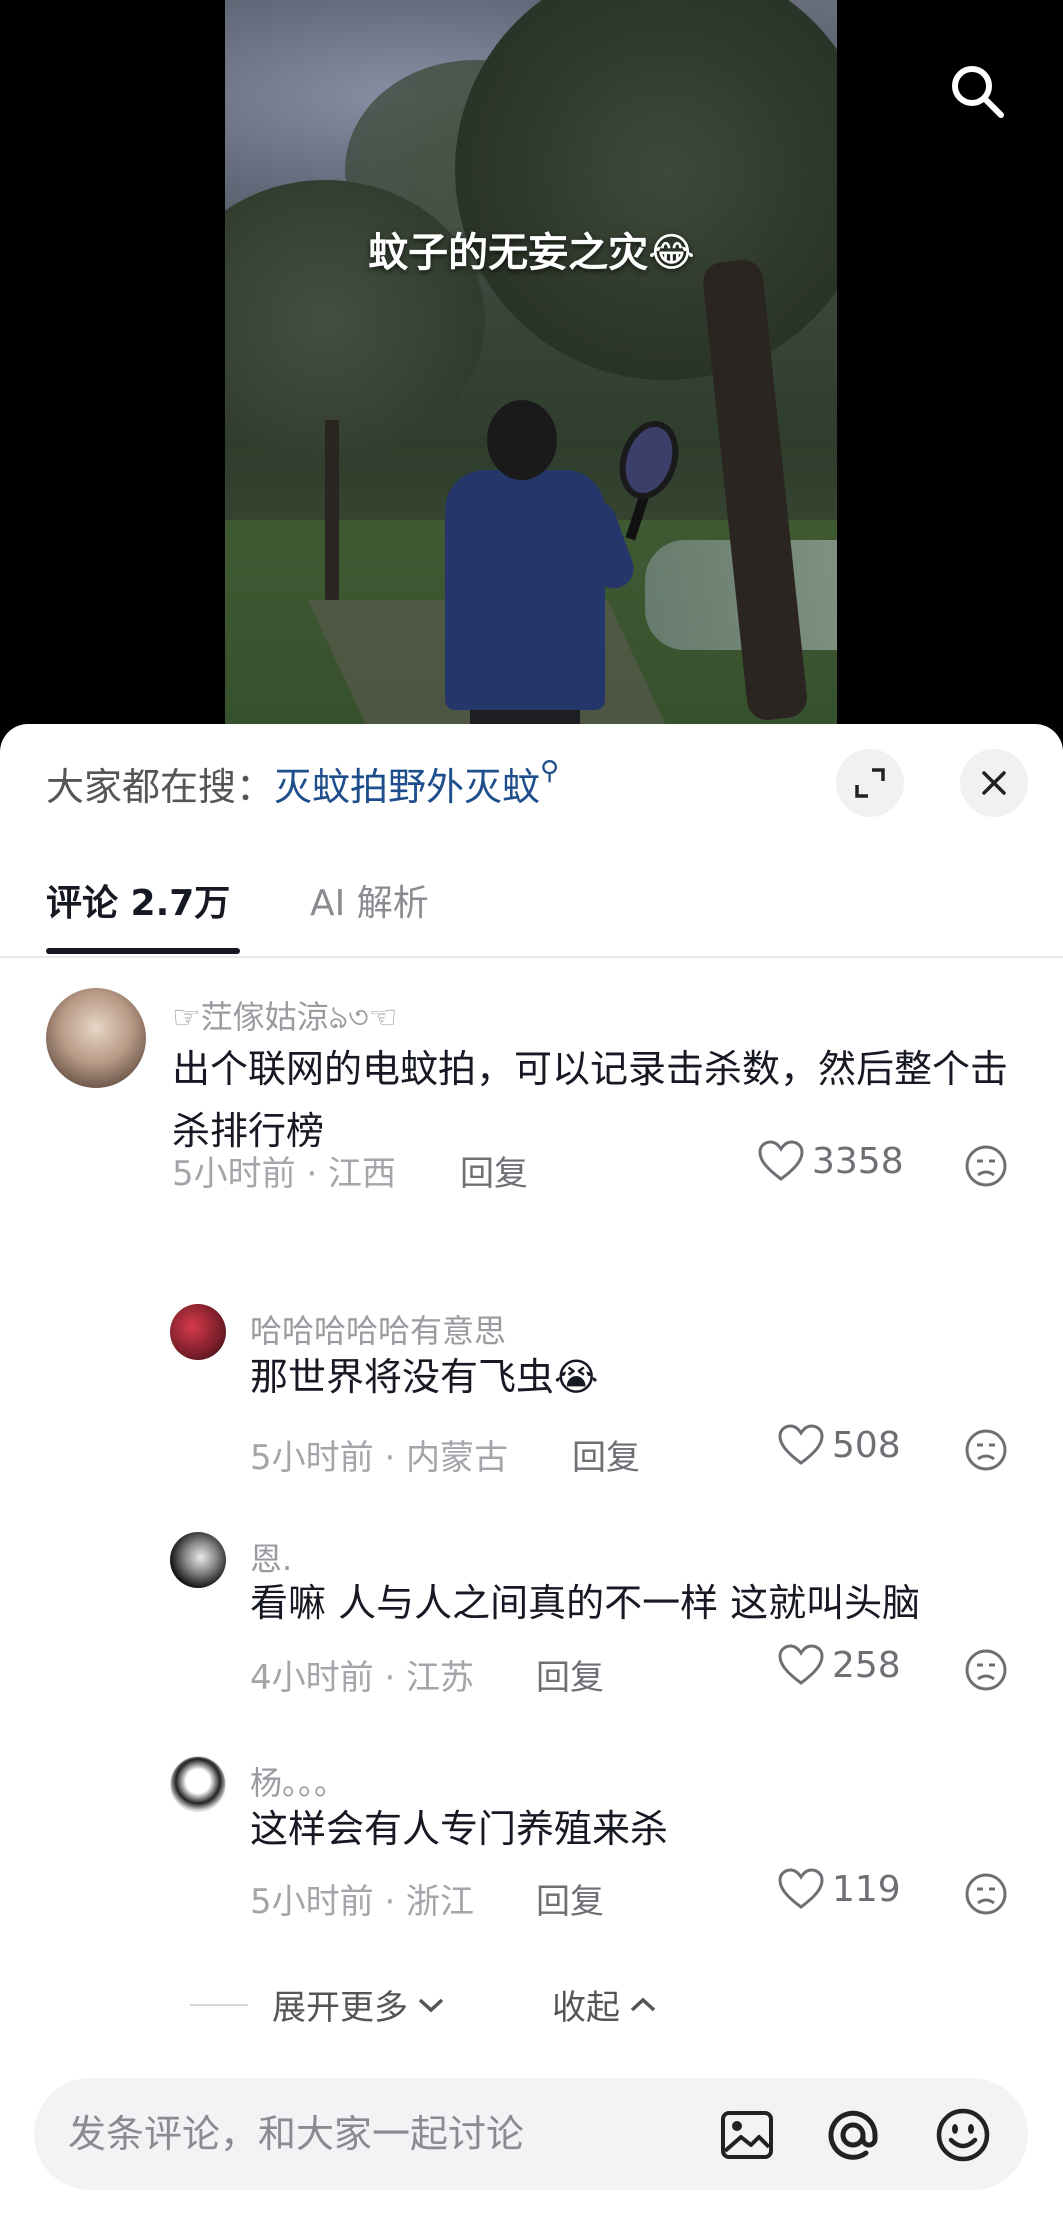 This screenshot has width=1063, height=2216. What do you see at coordinates (459, 1829) in the screenshot?
I see `comment-text: 这样会有人专门养殖来杀` at bounding box center [459, 1829].